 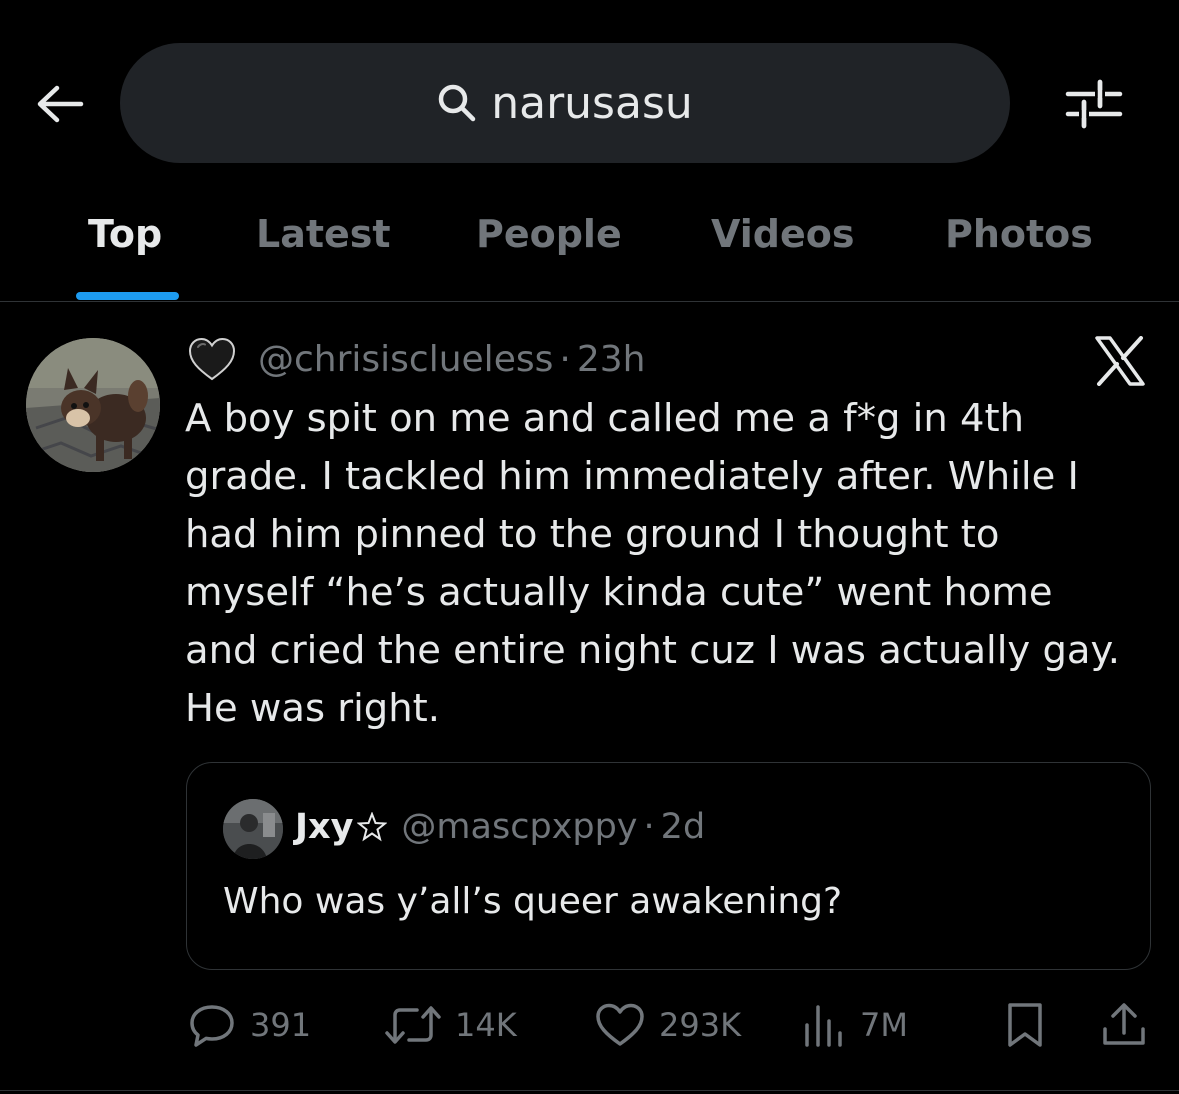 I want to click on share-button, so click(x=1124, y=1025).